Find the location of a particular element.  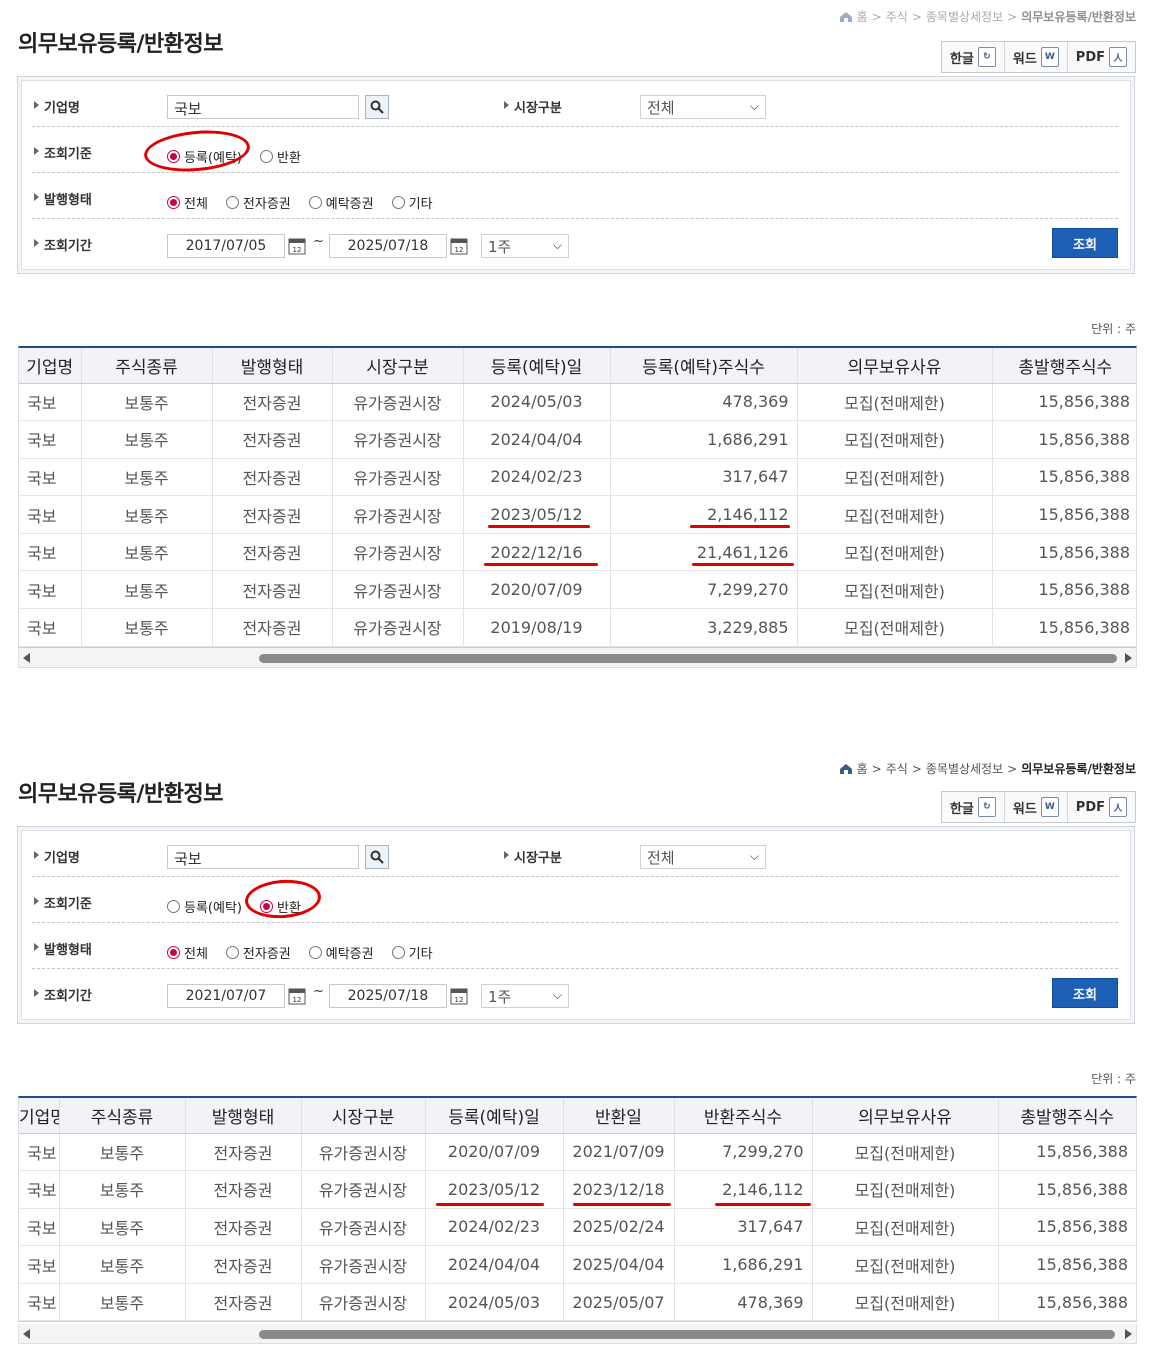

radio-return: 반환 is located at coordinates (280, 156).